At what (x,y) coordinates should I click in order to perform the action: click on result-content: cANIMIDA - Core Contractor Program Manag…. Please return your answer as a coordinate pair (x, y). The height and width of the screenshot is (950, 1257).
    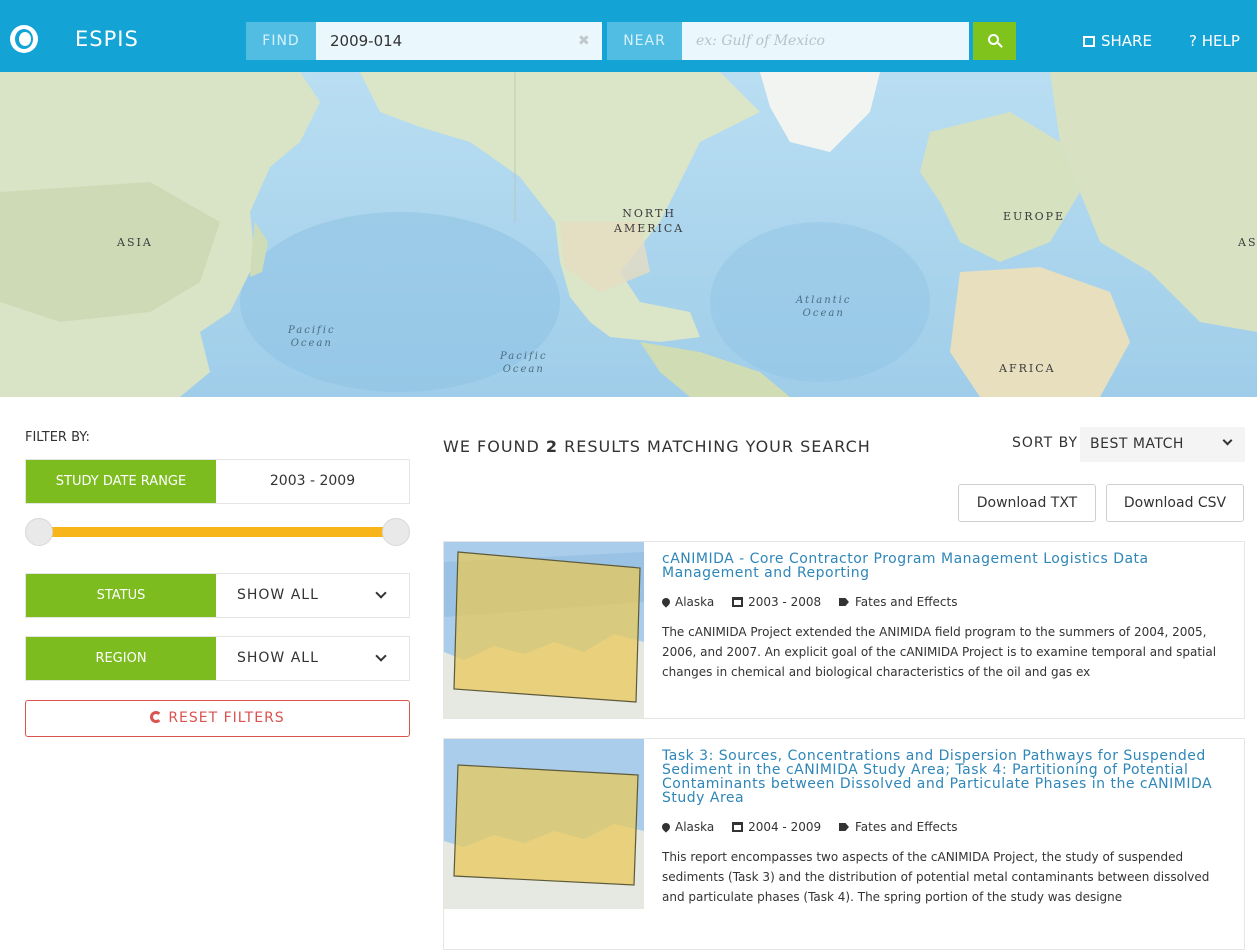
    Looking at the image, I should click on (946, 617).